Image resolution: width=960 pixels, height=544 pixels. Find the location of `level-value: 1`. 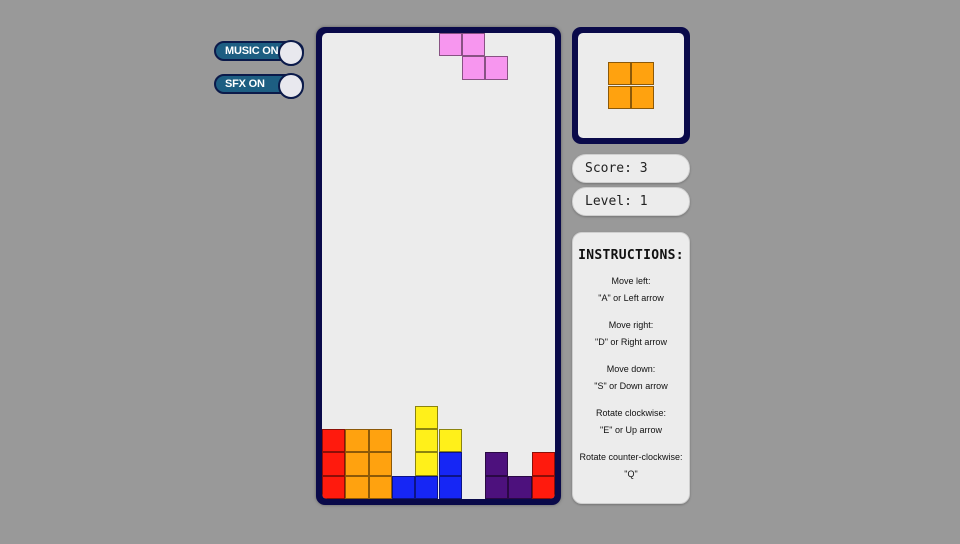

level-value: 1 is located at coordinates (643, 201).